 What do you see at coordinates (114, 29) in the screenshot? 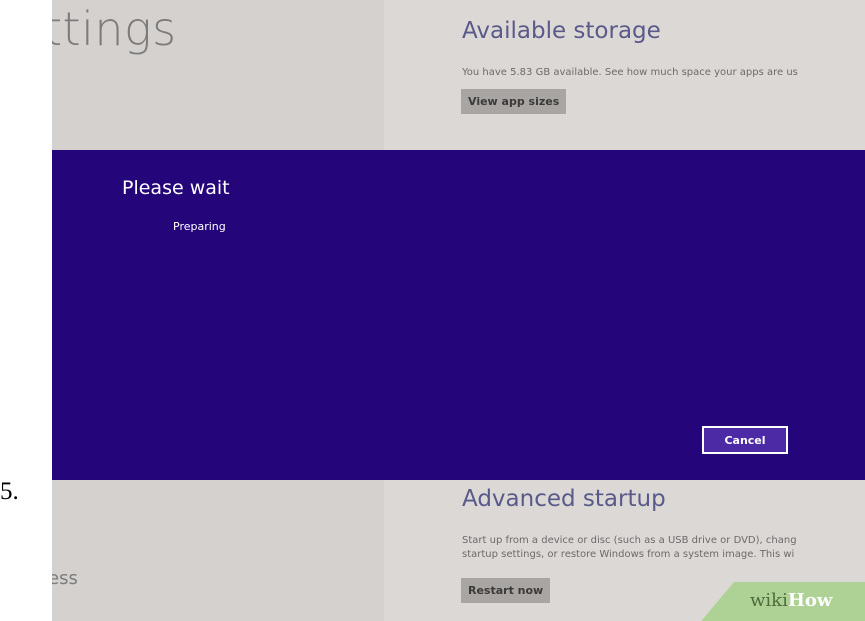
I see `page-title: ttings` at bounding box center [114, 29].